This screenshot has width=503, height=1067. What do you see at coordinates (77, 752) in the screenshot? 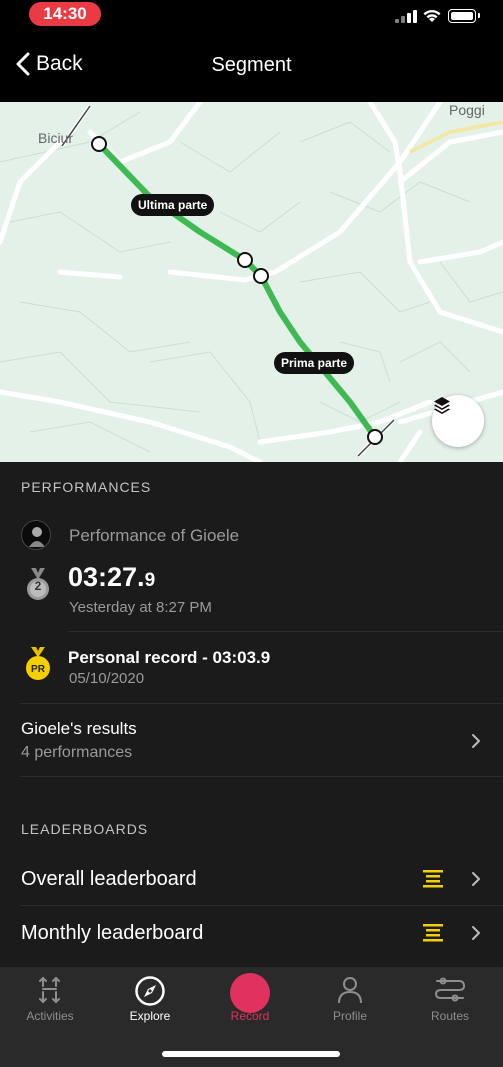
I see `results-count: 4 performances` at bounding box center [77, 752].